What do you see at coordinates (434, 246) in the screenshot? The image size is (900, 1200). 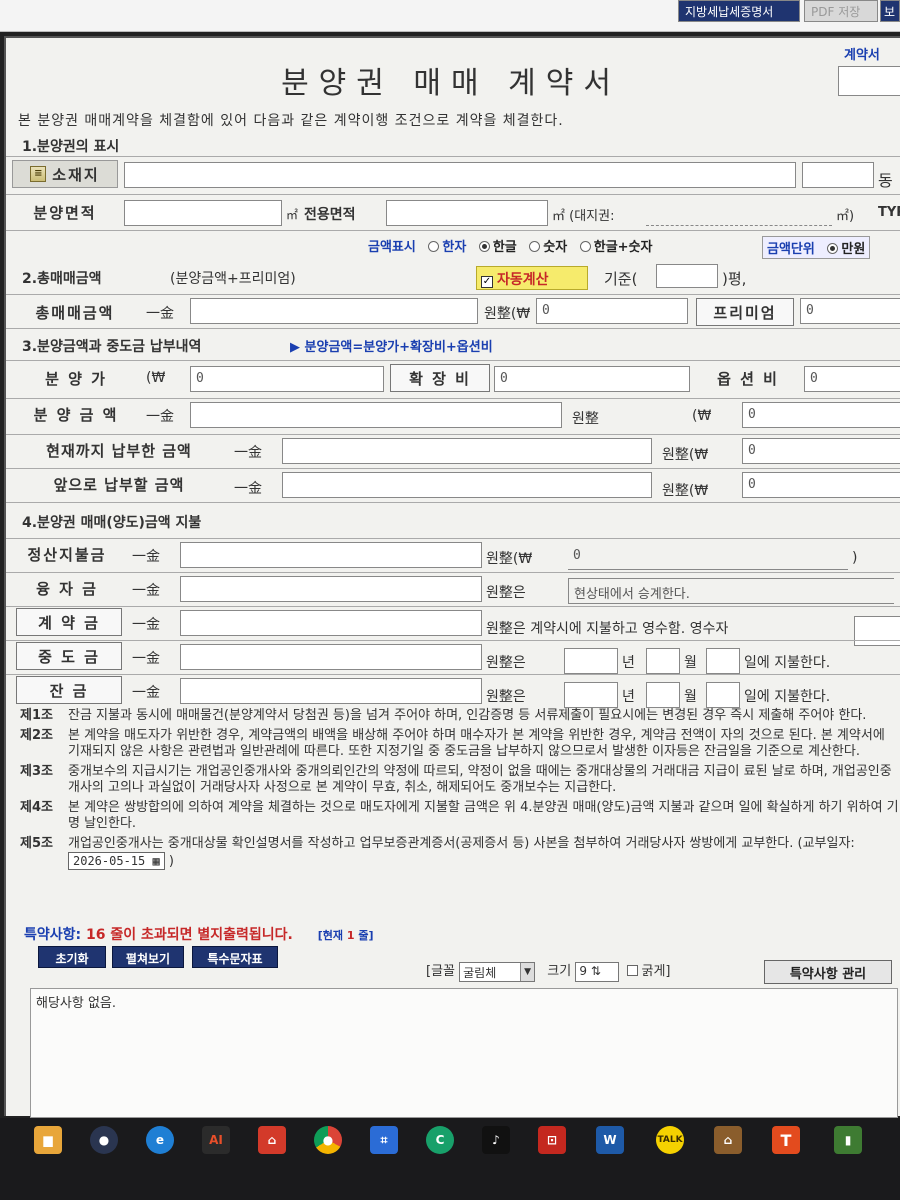 I see `radio-hanja` at bounding box center [434, 246].